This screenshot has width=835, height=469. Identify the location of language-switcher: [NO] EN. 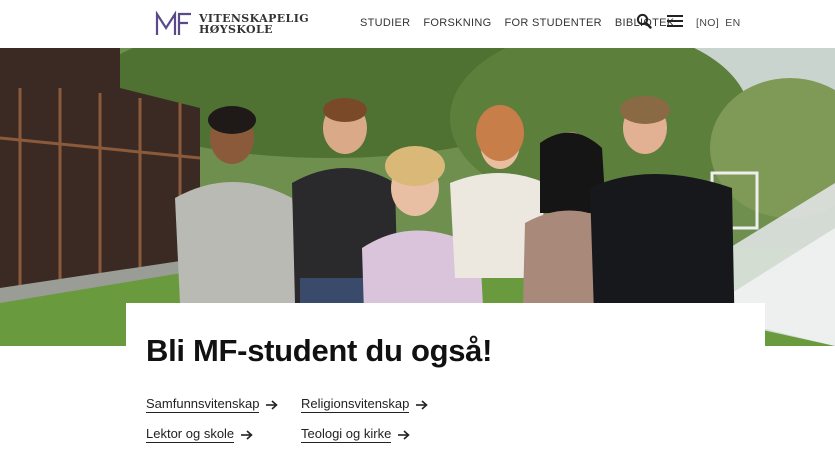
(718, 23).